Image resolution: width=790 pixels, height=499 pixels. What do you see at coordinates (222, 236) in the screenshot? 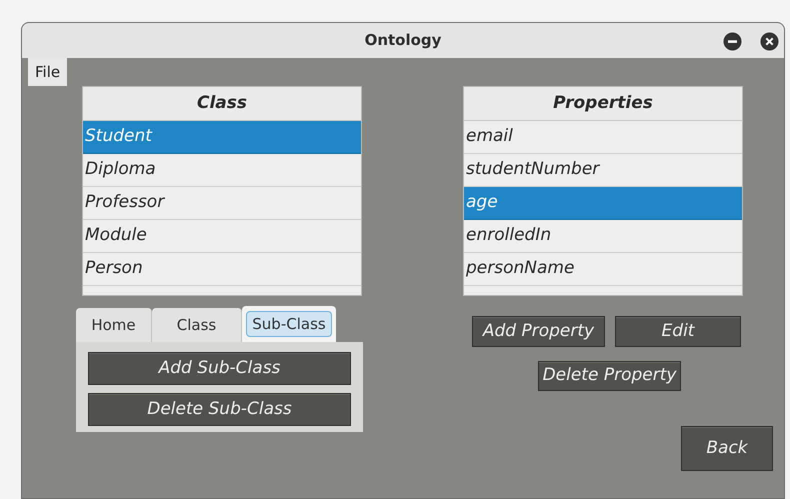
I see `list-row: Module` at bounding box center [222, 236].